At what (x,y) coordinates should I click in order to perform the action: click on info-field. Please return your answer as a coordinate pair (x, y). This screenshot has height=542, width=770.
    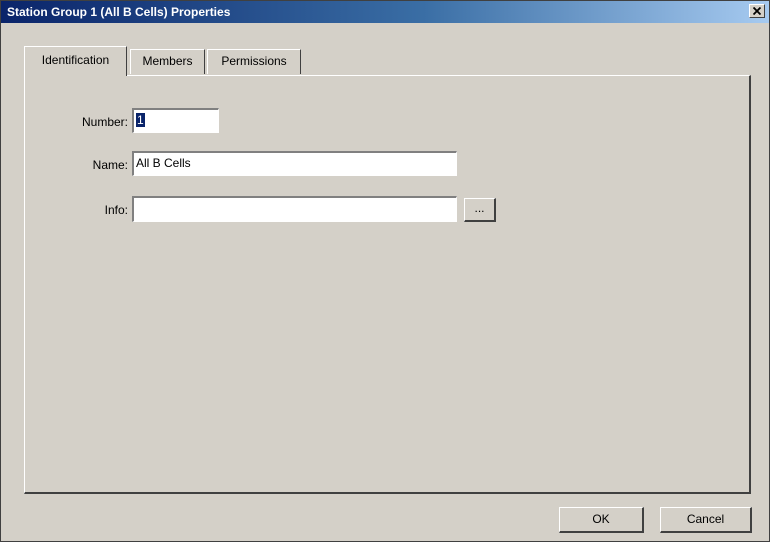
    Looking at the image, I should click on (294, 209).